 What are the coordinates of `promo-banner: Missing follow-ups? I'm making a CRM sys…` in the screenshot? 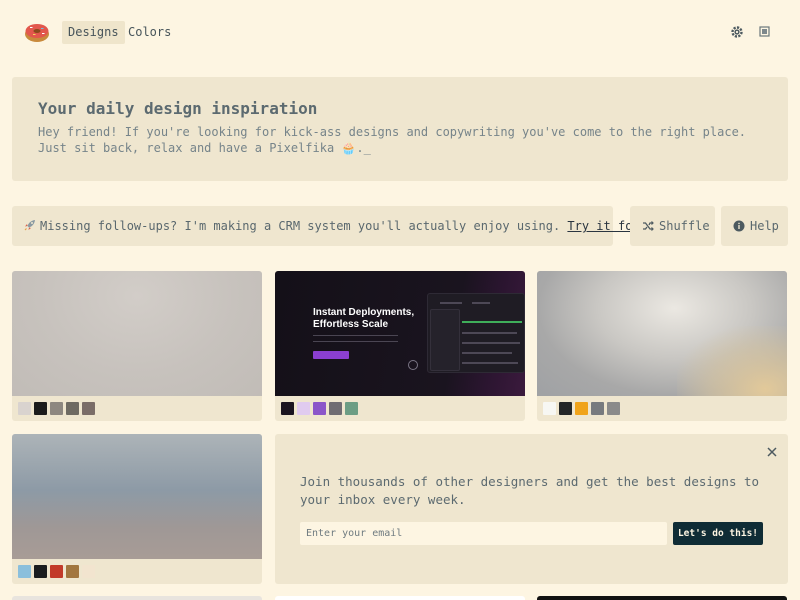 It's located at (347, 226).